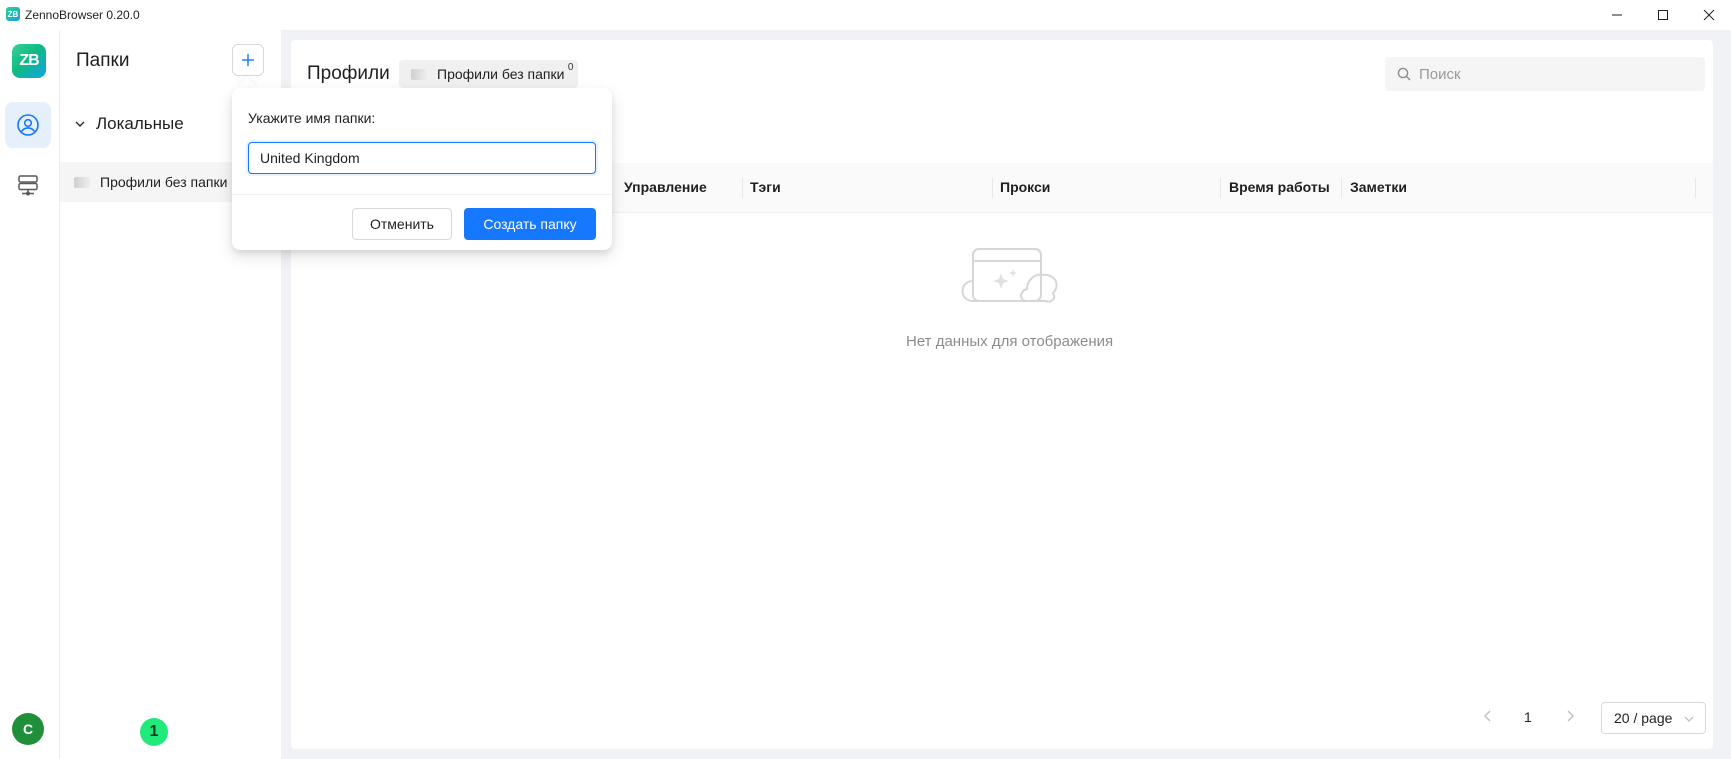 This screenshot has height=759, width=1731. I want to click on search-input, so click(1554, 74).